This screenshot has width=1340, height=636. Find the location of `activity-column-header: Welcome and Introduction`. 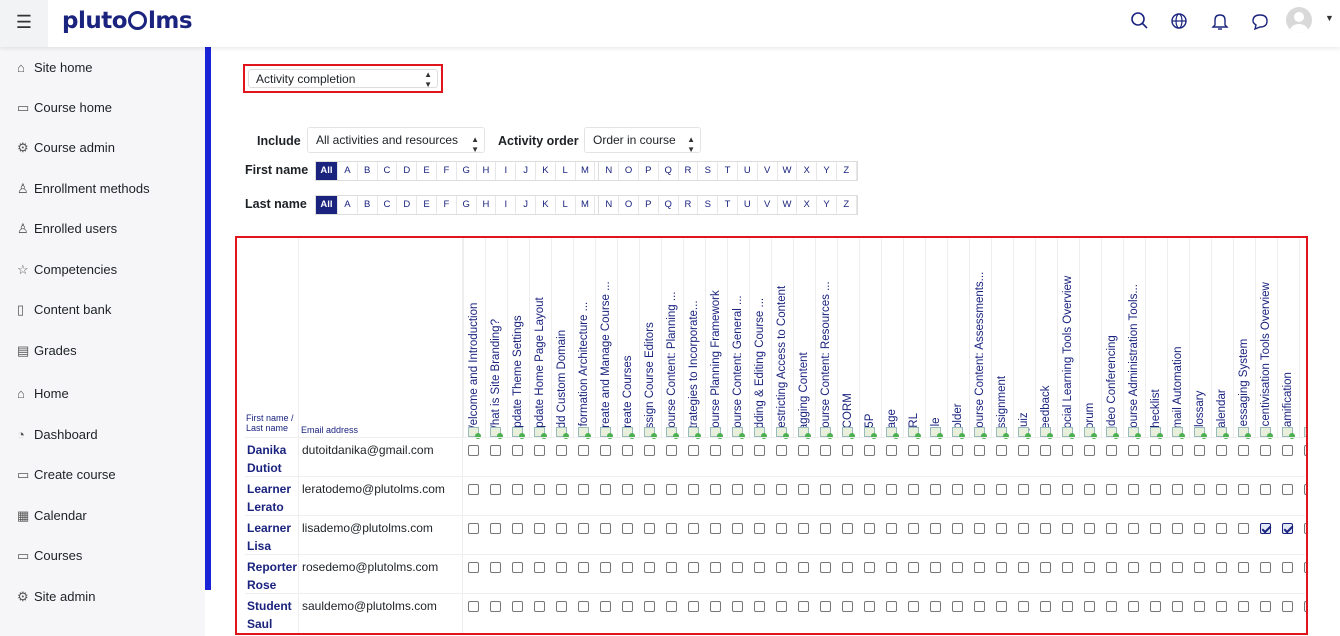

activity-column-header: Welcome and Introduction is located at coordinates (474, 338).